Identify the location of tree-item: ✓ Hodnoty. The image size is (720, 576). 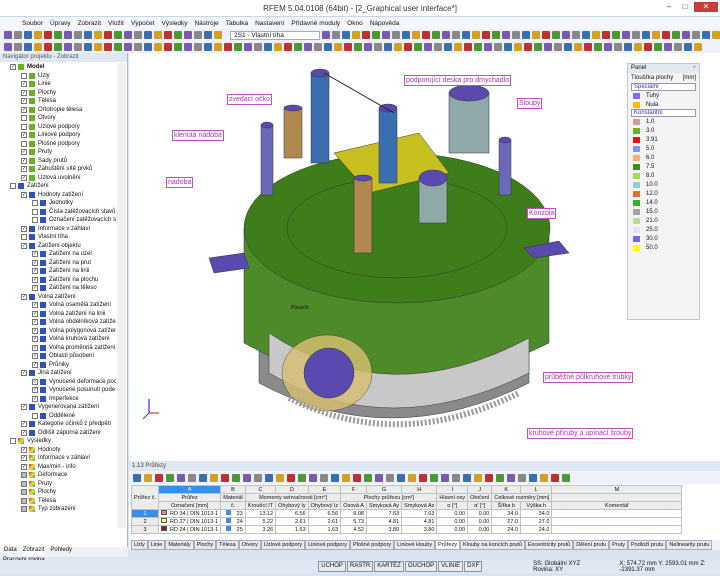
(59, 450).